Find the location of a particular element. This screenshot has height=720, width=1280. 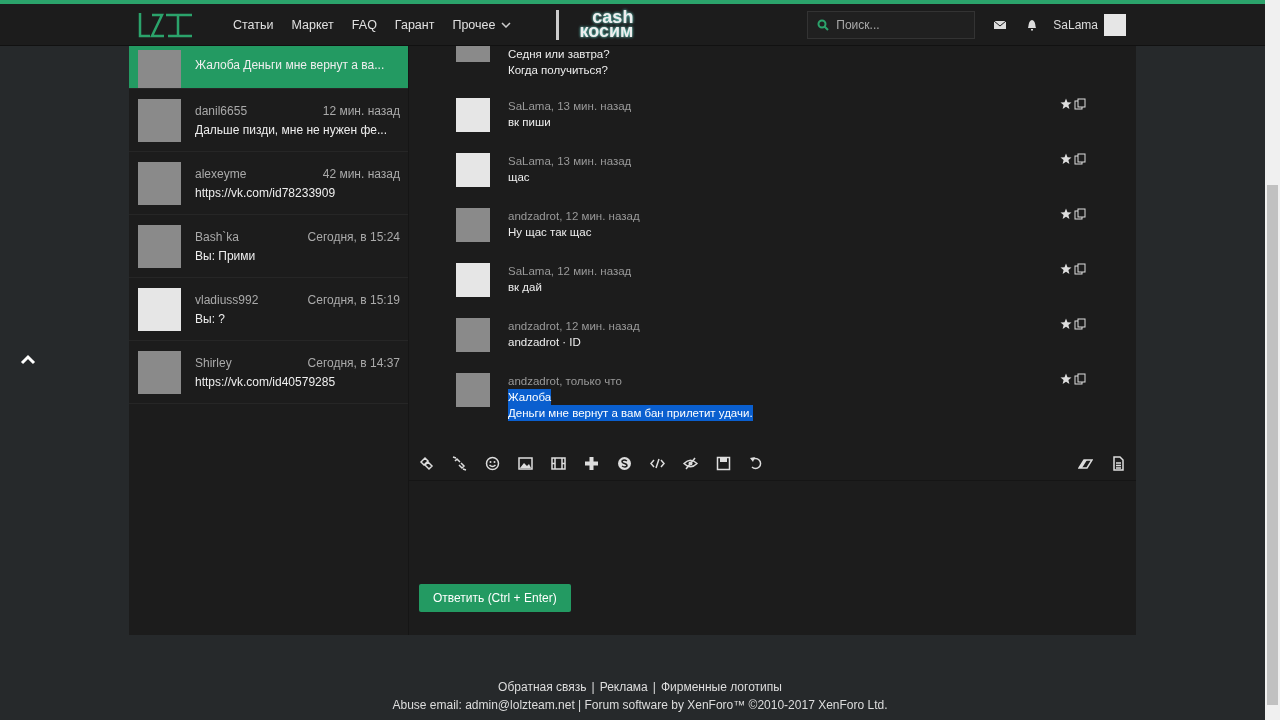

message-meta: SaLama, 12 мин. назад is located at coordinates (570, 271).